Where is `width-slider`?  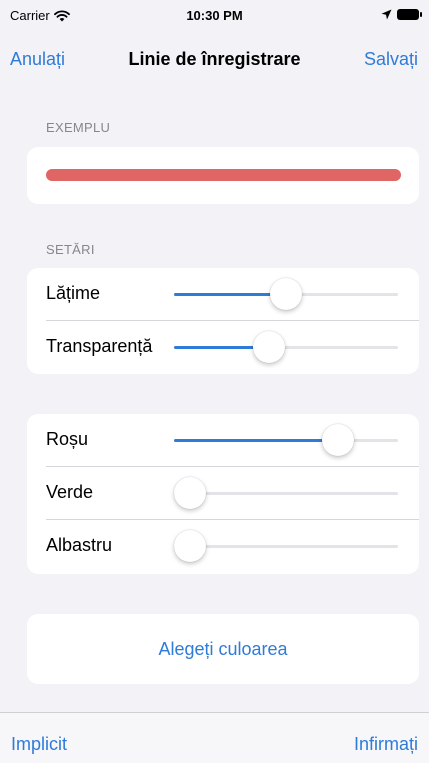 width-slider is located at coordinates (286, 294).